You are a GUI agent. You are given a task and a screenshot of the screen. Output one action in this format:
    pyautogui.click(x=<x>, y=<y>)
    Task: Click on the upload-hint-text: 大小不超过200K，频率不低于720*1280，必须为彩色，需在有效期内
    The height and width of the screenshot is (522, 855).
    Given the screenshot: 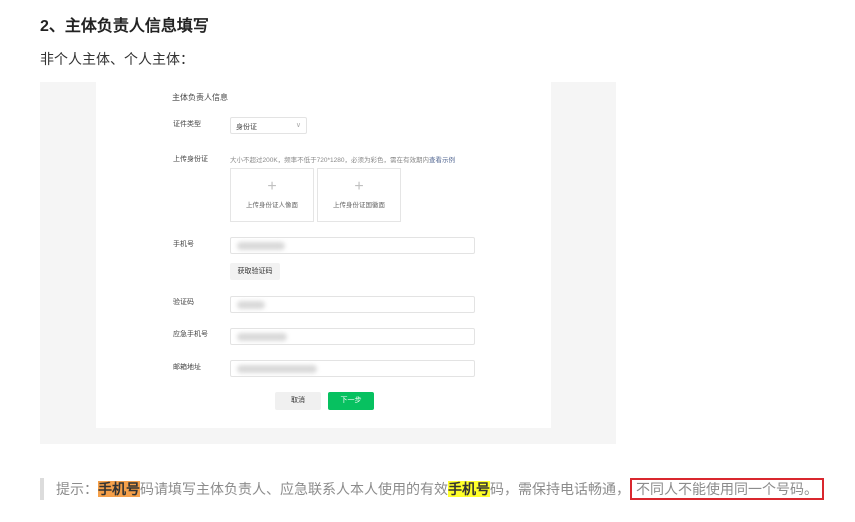 What is the action you would take?
    pyautogui.click(x=330, y=160)
    